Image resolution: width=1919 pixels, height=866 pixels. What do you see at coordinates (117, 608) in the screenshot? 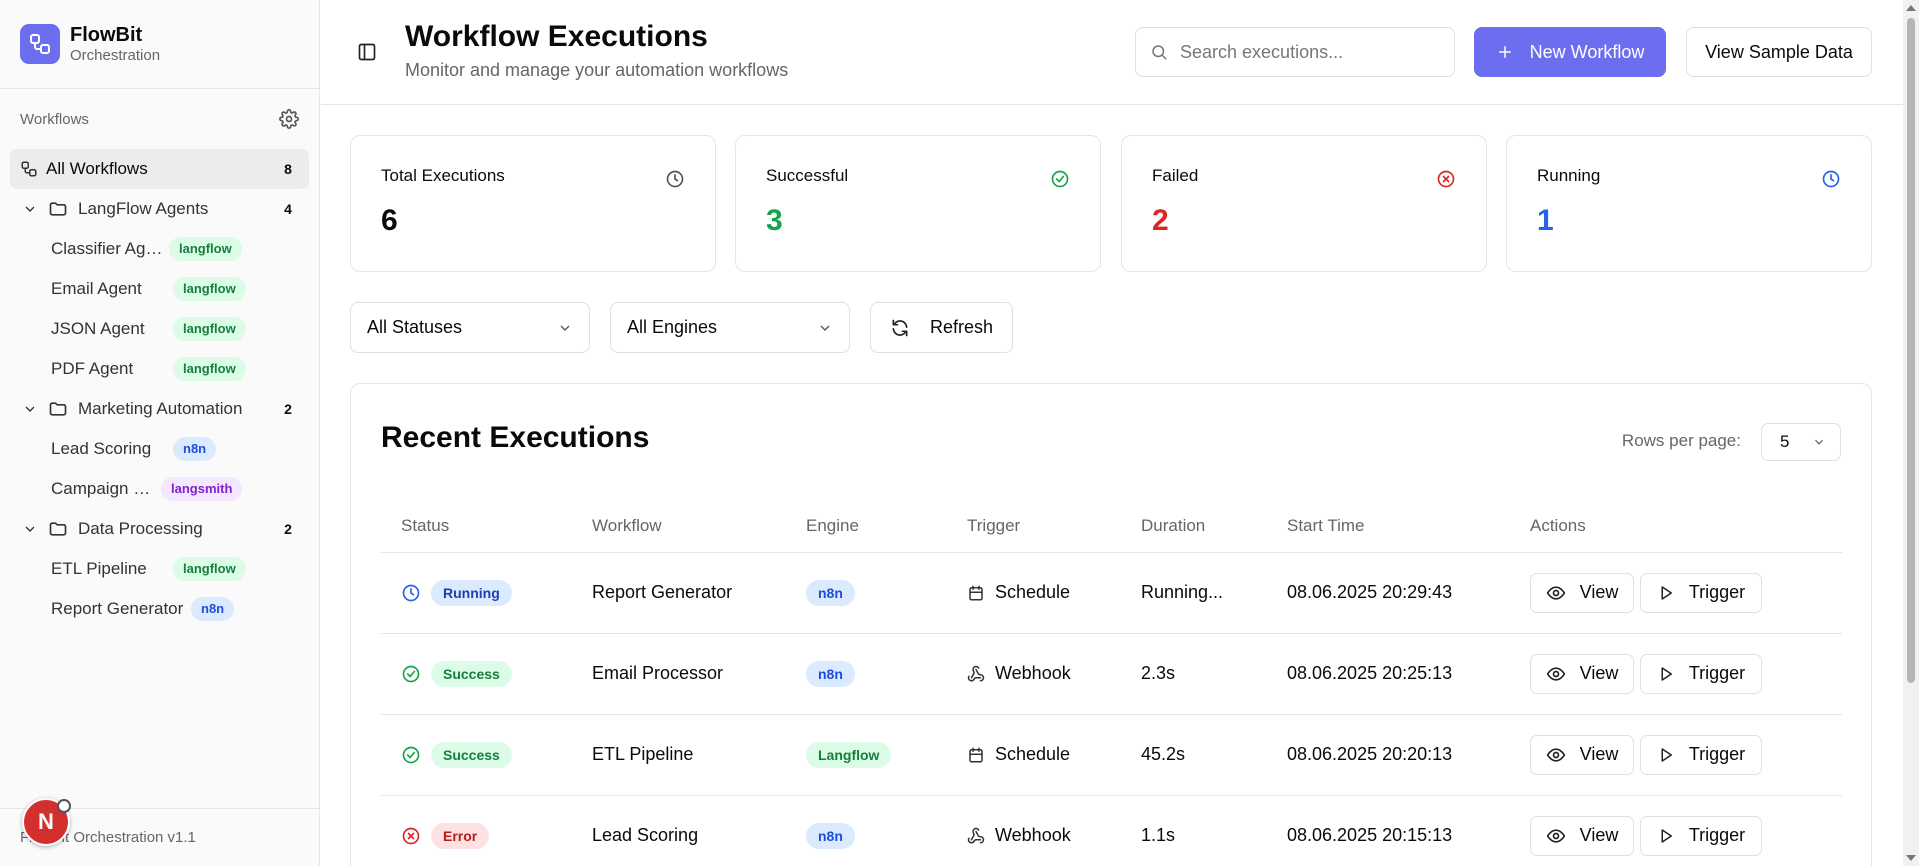
I see `sidebar-item-label: Report Generator` at bounding box center [117, 608].